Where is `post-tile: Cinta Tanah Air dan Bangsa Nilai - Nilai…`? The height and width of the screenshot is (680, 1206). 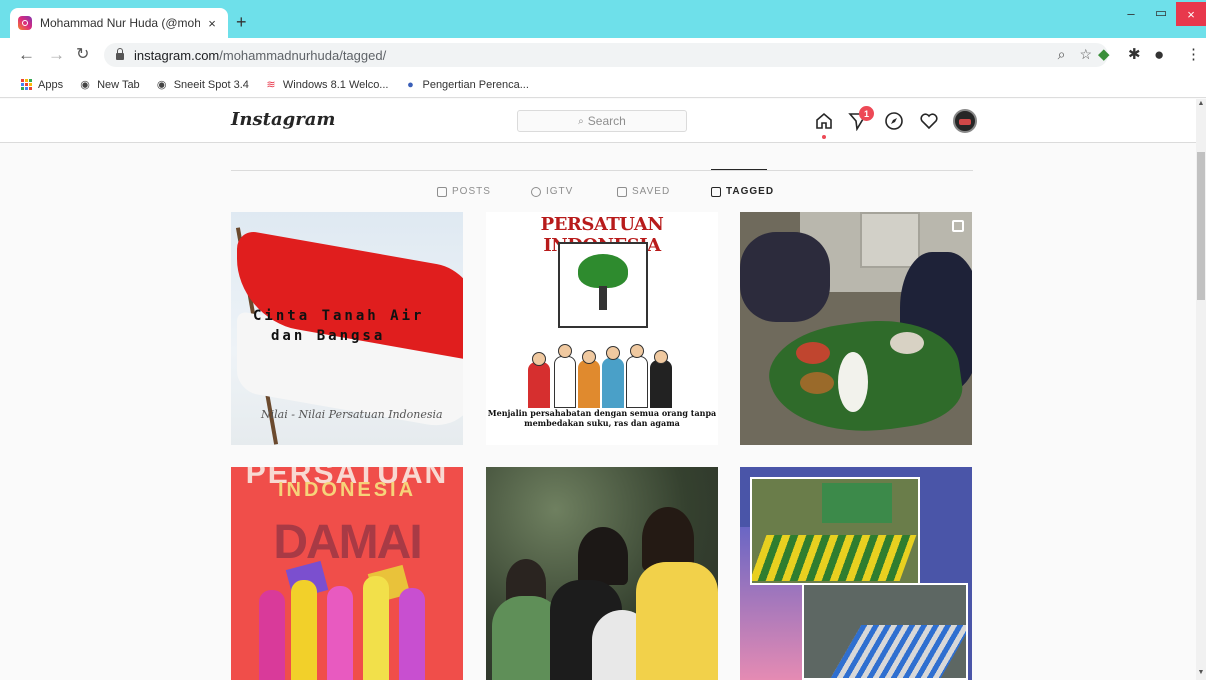 post-tile: Cinta Tanah Air dan Bangsa Nilai - Nilai… is located at coordinates (347, 328).